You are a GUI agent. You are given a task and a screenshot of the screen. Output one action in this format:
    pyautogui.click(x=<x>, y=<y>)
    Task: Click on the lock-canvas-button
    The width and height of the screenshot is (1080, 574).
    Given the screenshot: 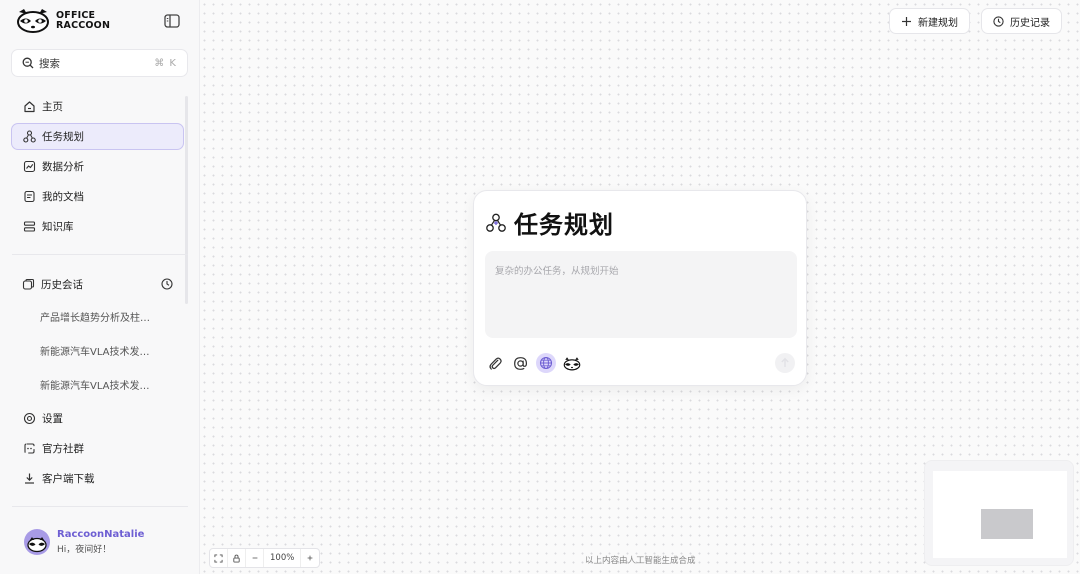 What is the action you would take?
    pyautogui.click(x=237, y=558)
    